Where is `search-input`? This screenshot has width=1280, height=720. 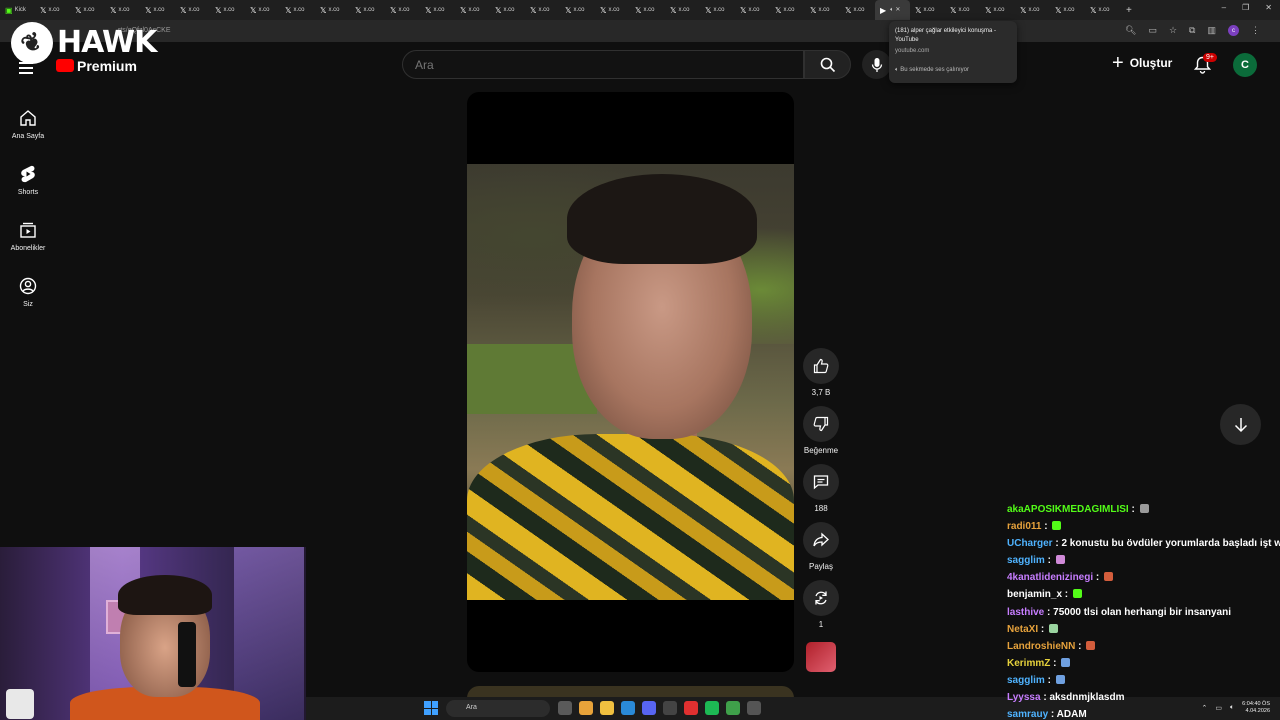
search-input is located at coordinates (600, 65).